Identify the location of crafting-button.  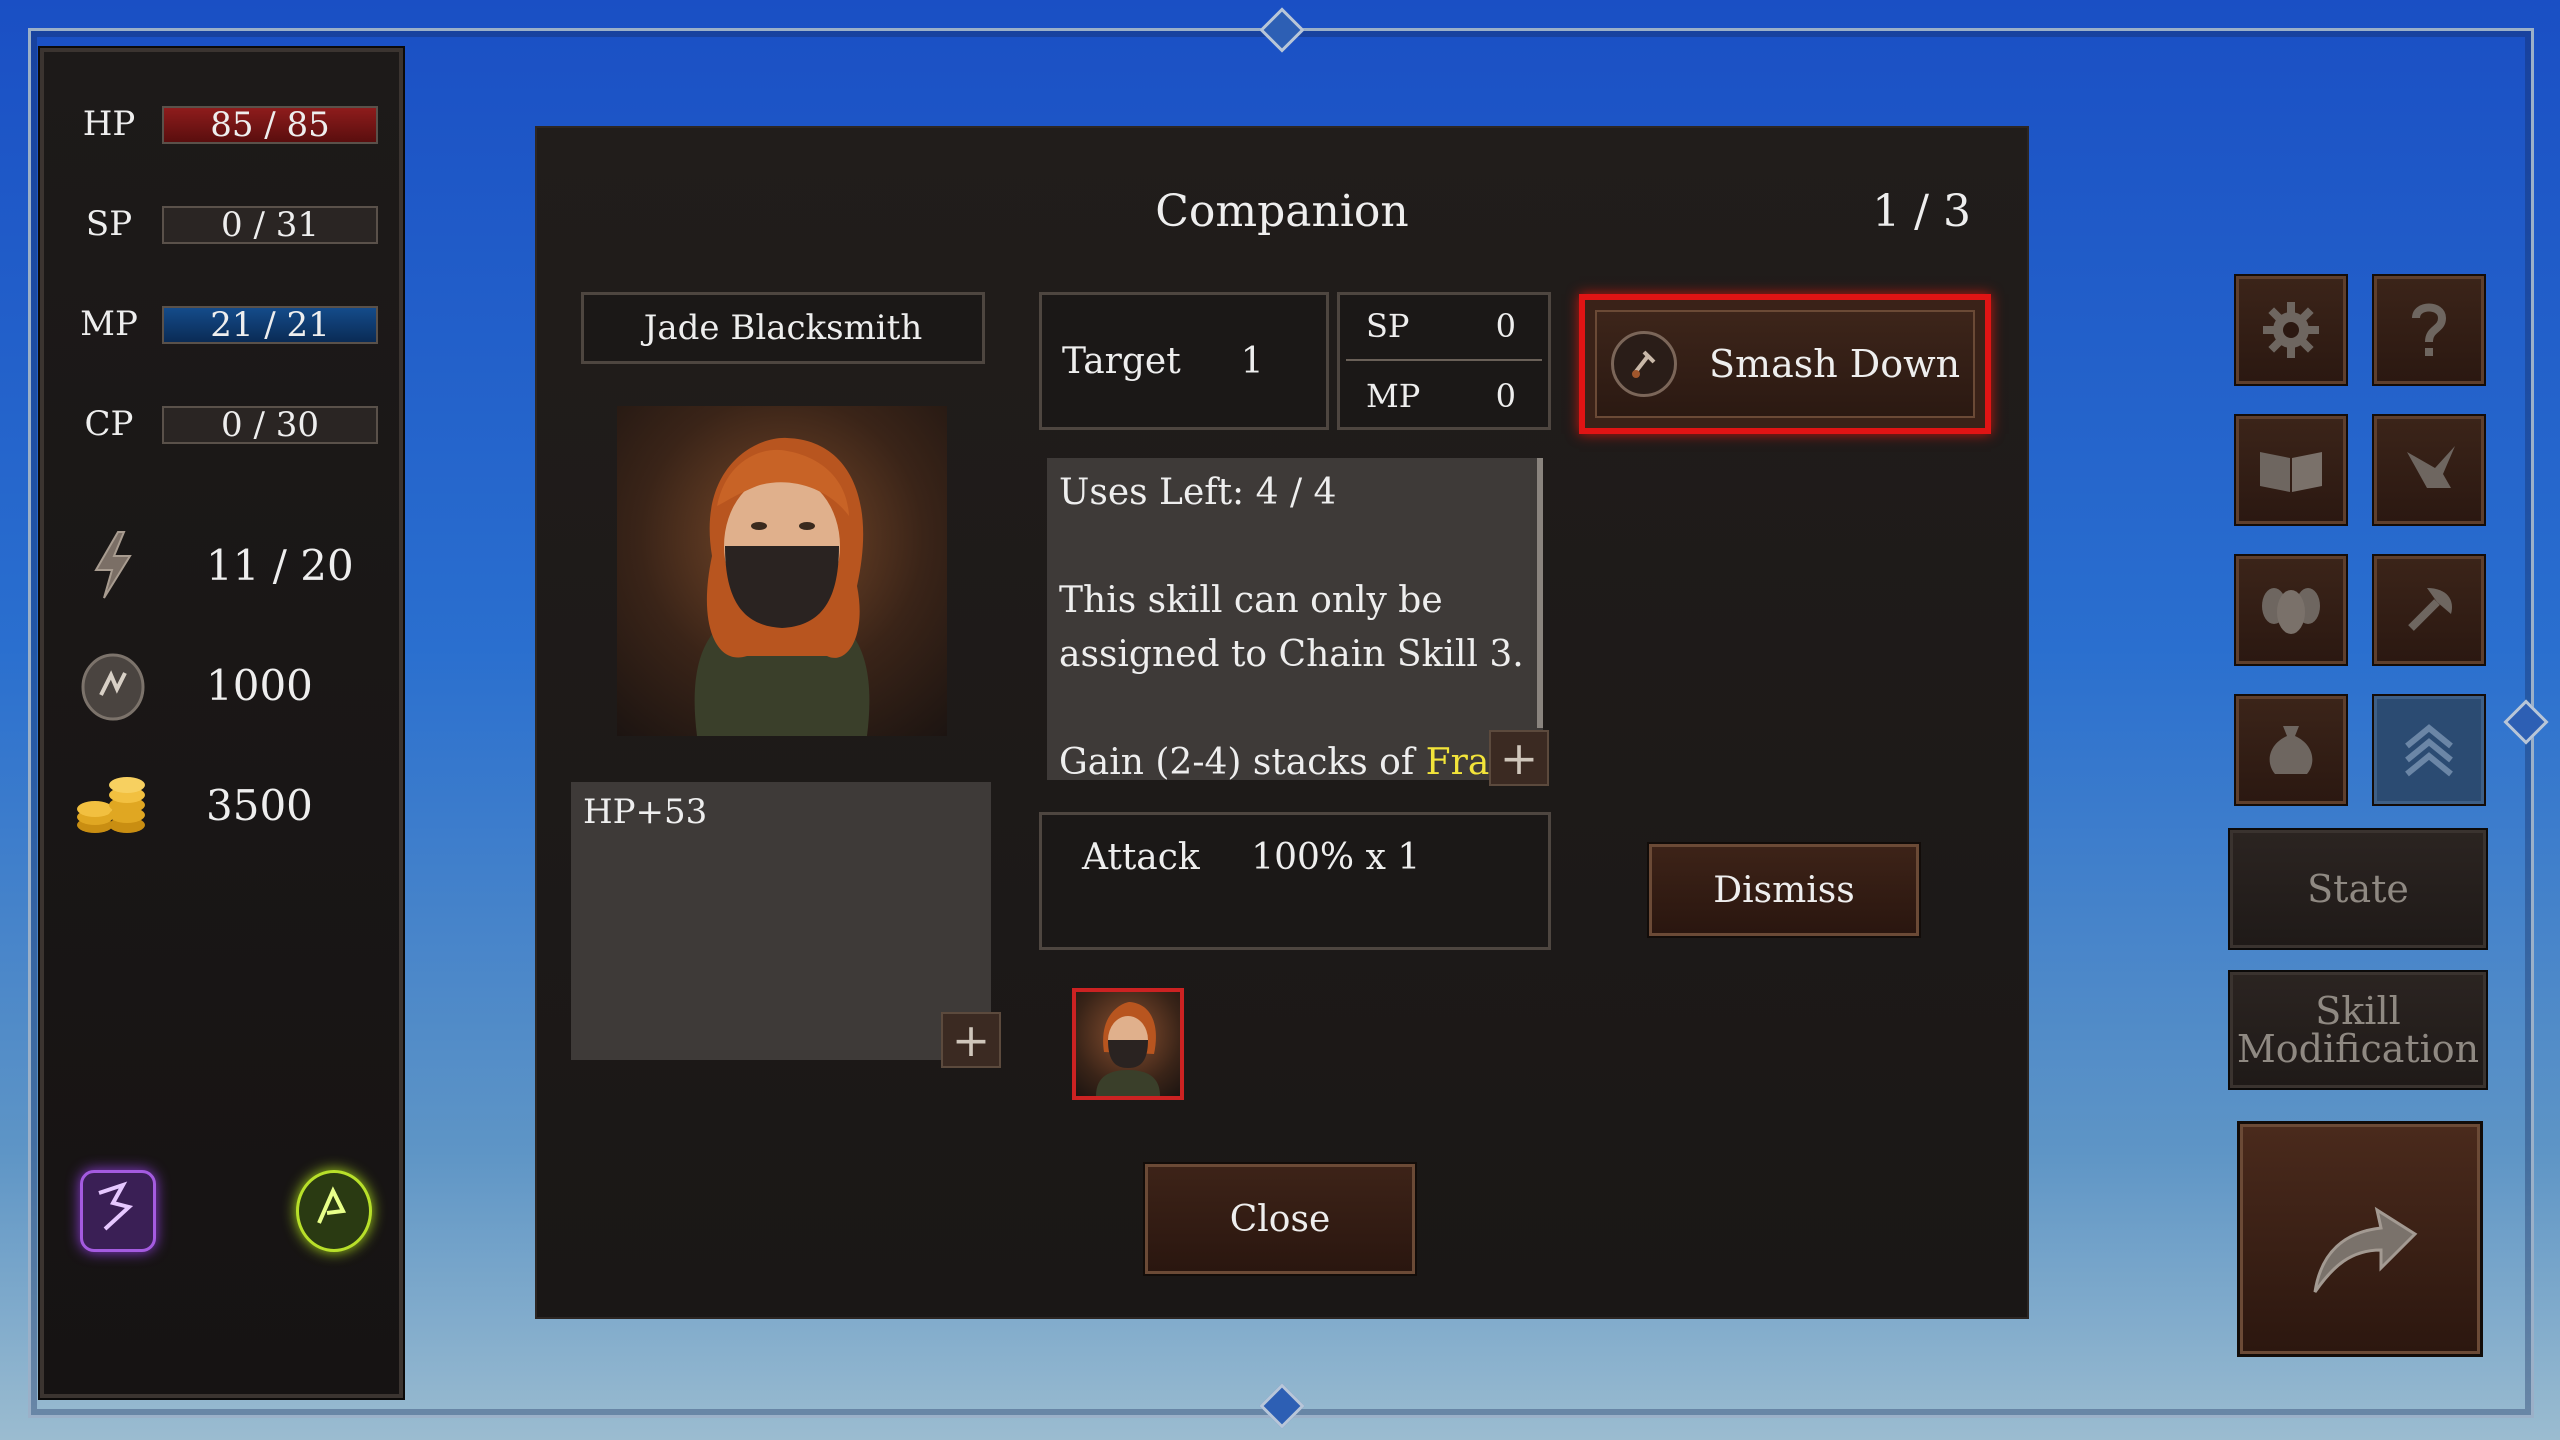
(2429, 610).